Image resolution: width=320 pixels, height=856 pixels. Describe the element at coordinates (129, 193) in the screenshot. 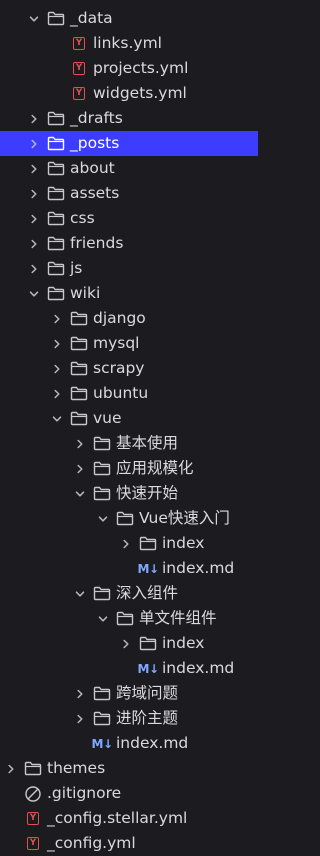

I see `tree-folder-row: assets` at that location.